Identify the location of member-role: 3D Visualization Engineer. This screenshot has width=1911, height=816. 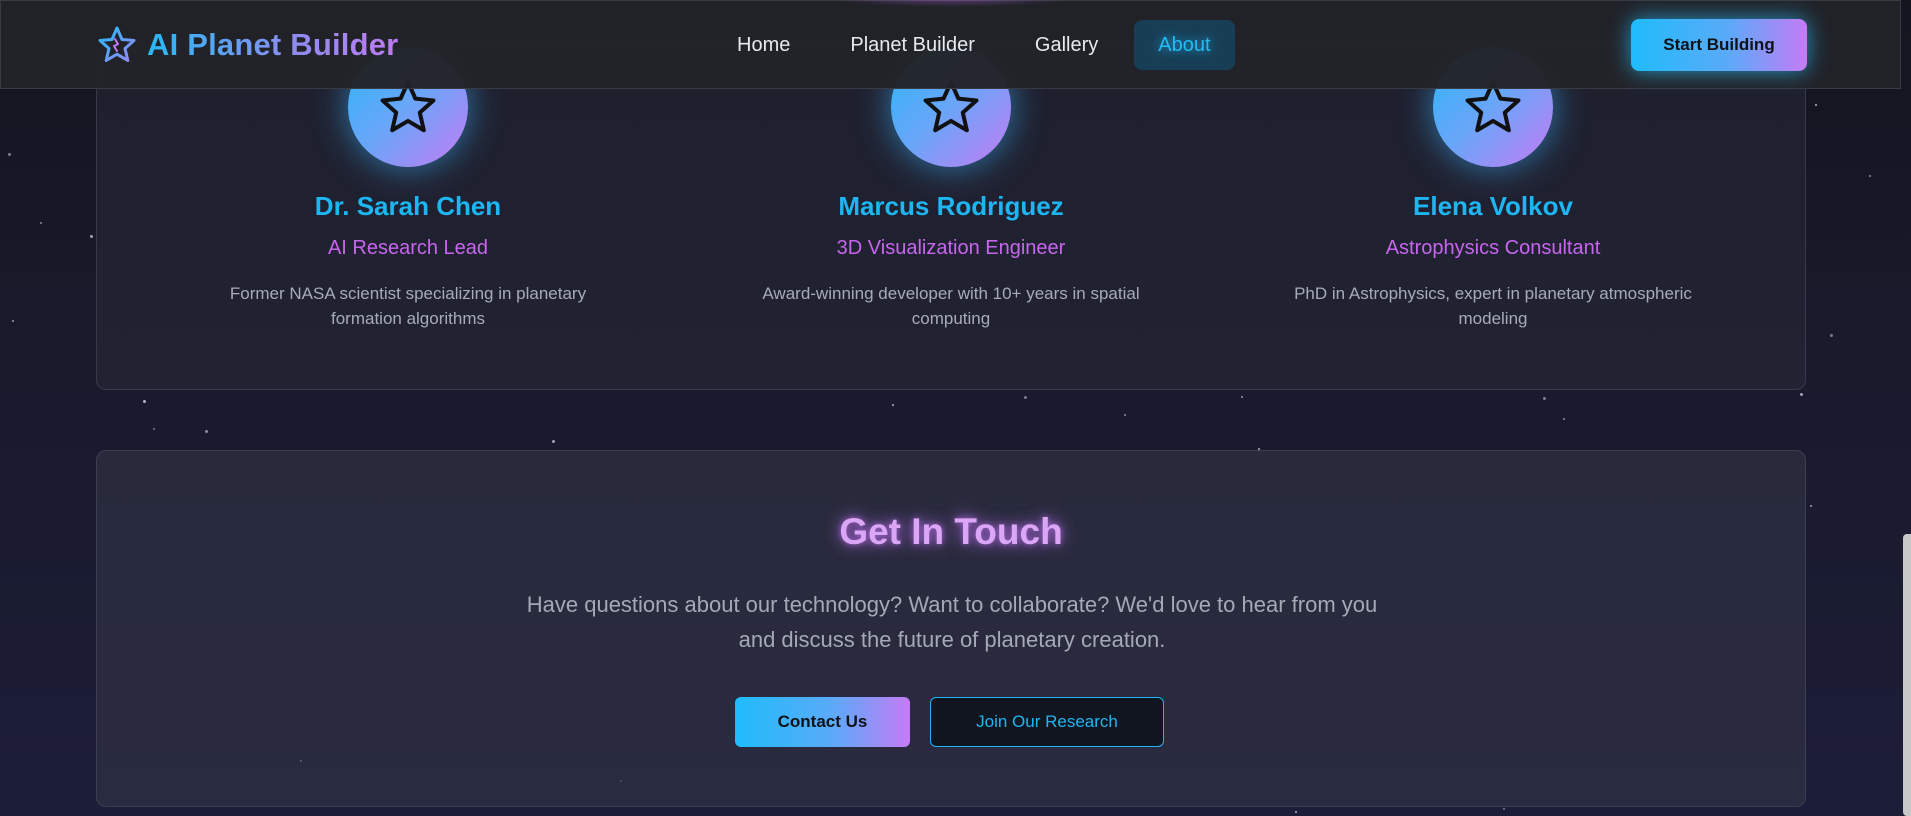
(951, 248).